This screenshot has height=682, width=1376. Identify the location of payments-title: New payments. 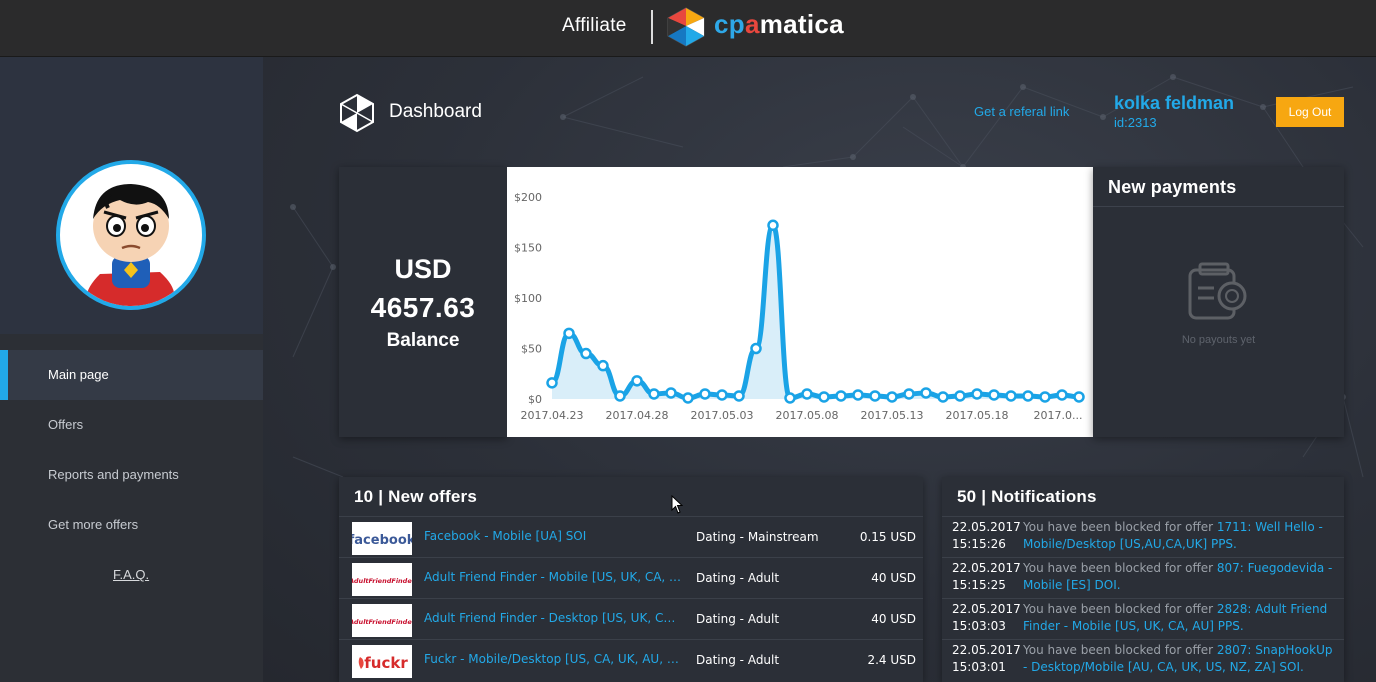
(1172, 187).